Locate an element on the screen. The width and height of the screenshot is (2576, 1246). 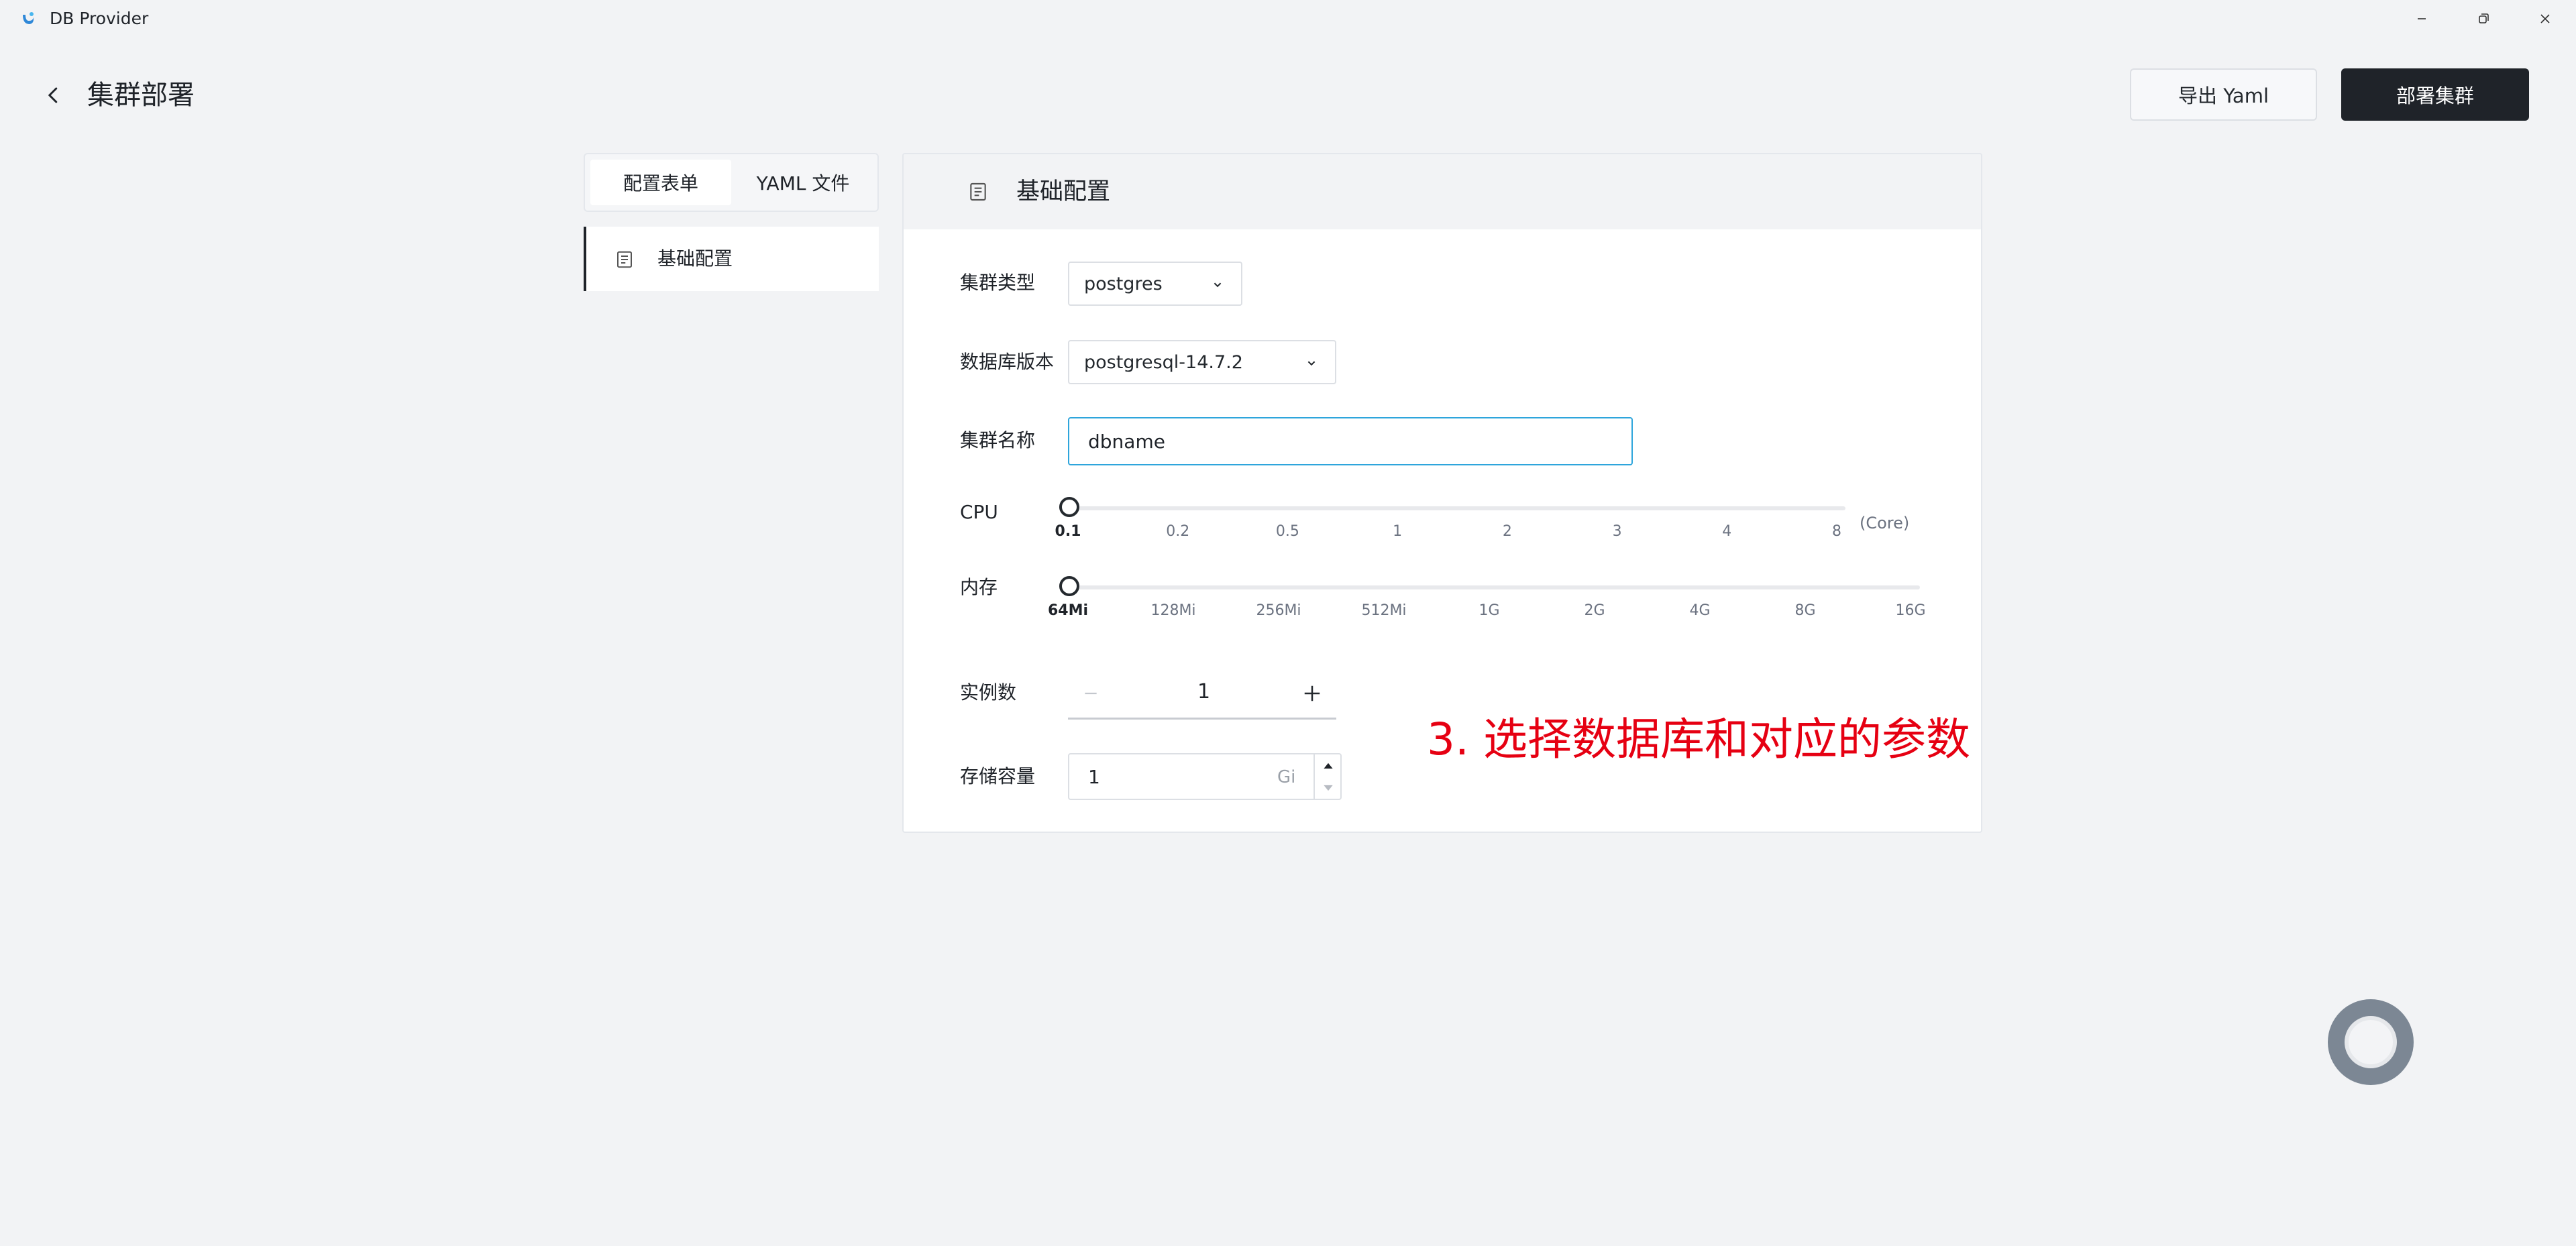
cpu-slider-track is located at coordinates (1460, 508).